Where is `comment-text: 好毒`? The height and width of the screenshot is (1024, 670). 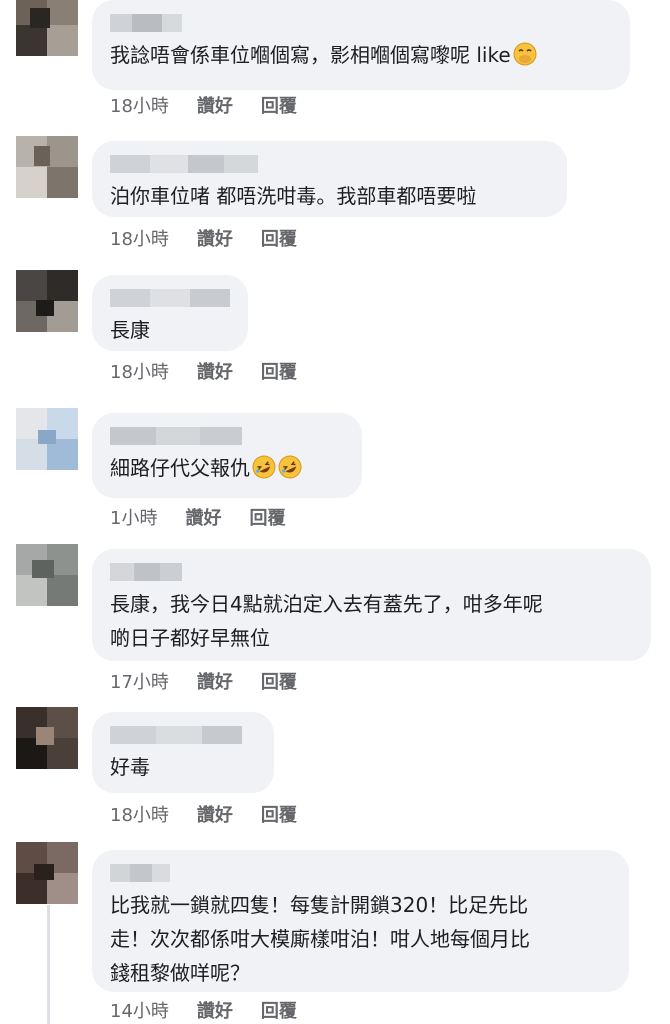 comment-text: 好毒 is located at coordinates (130, 767).